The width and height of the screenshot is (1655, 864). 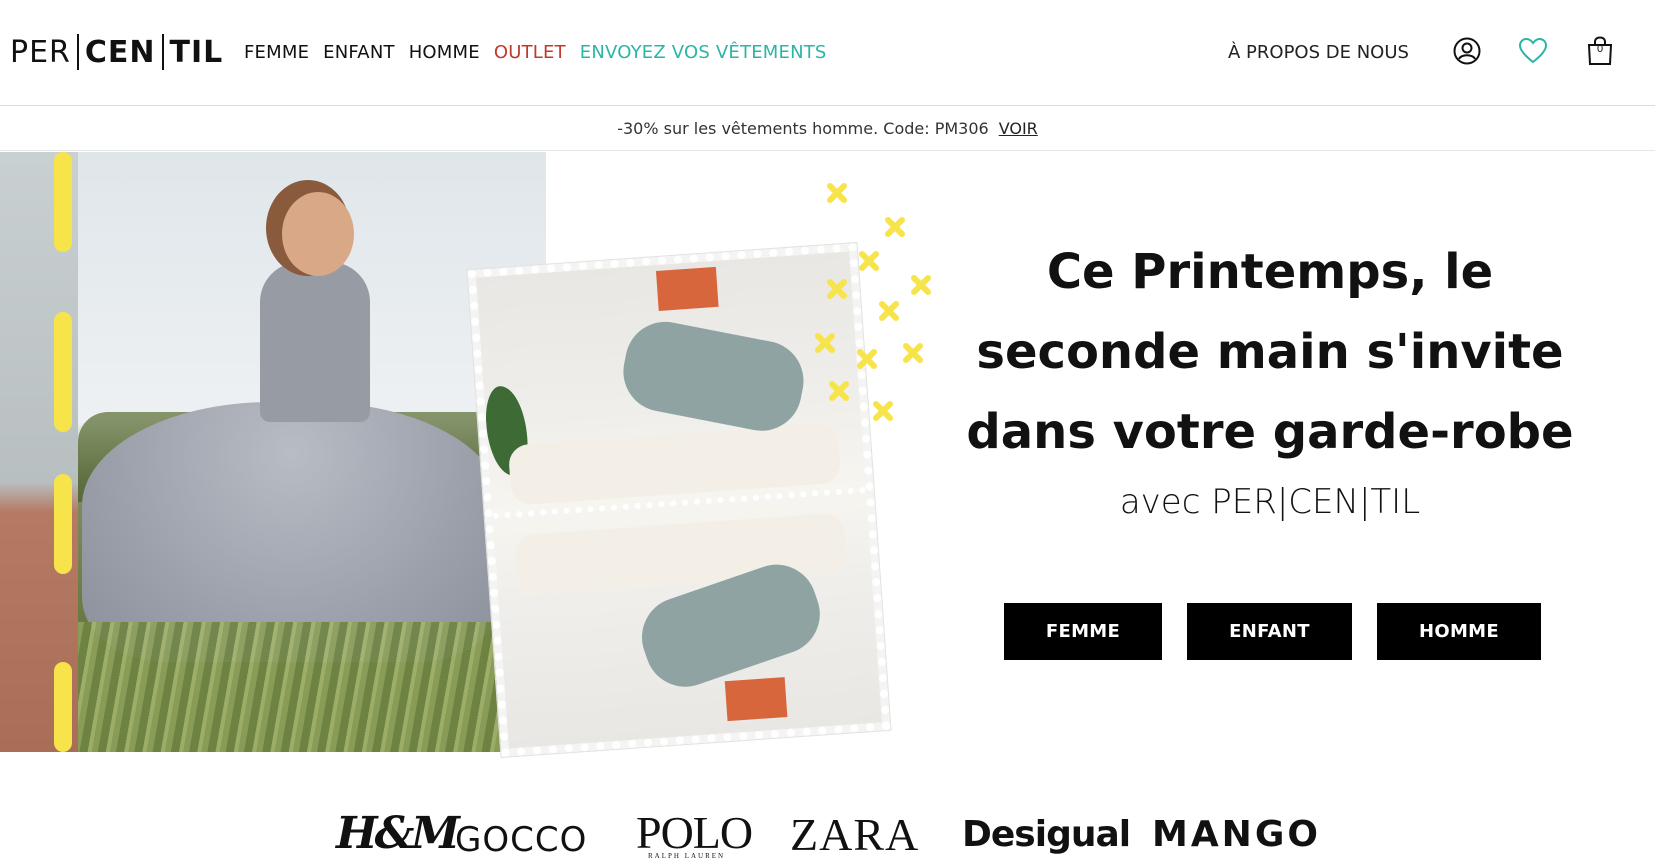 I want to click on logo-part-3: TIL, so click(x=196, y=52).